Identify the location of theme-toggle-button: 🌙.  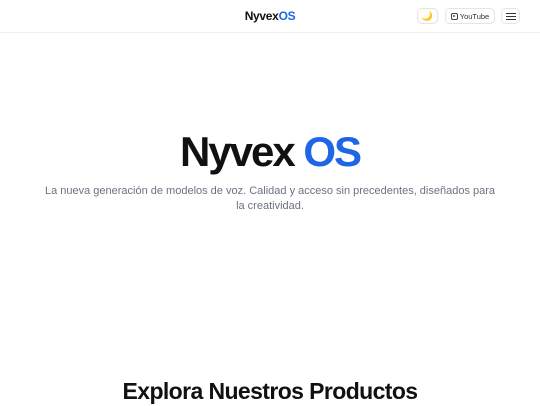
(427, 16).